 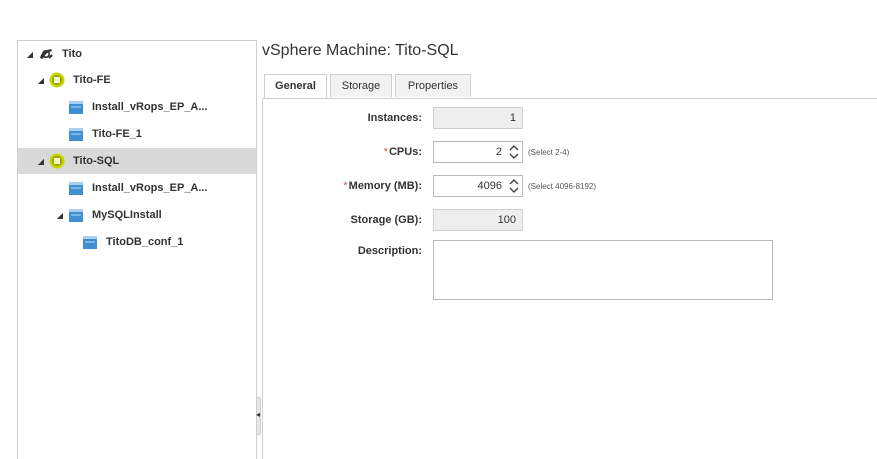 I want to click on tree-item-label: TitoDB_conf_1, so click(x=145, y=242).